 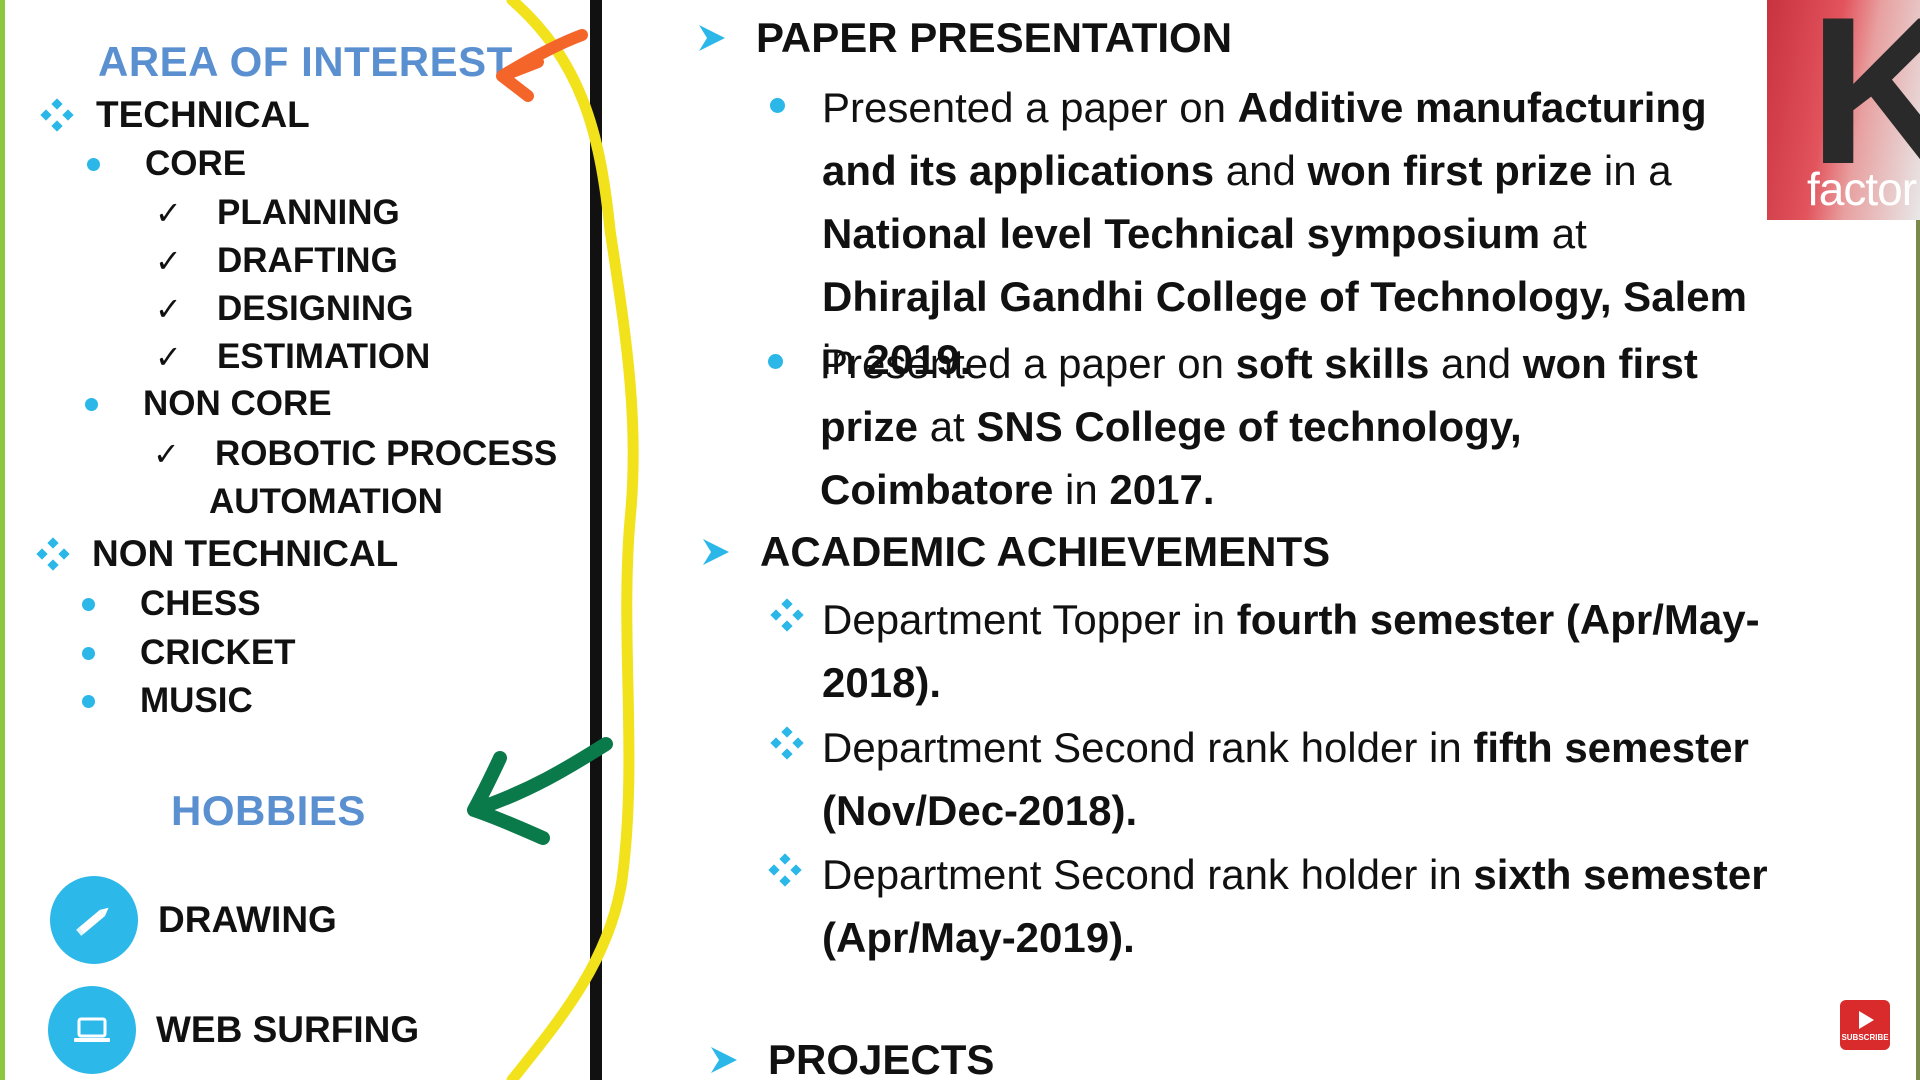 I want to click on achievement-text: Department Topper in, so click(x=1029, y=619).